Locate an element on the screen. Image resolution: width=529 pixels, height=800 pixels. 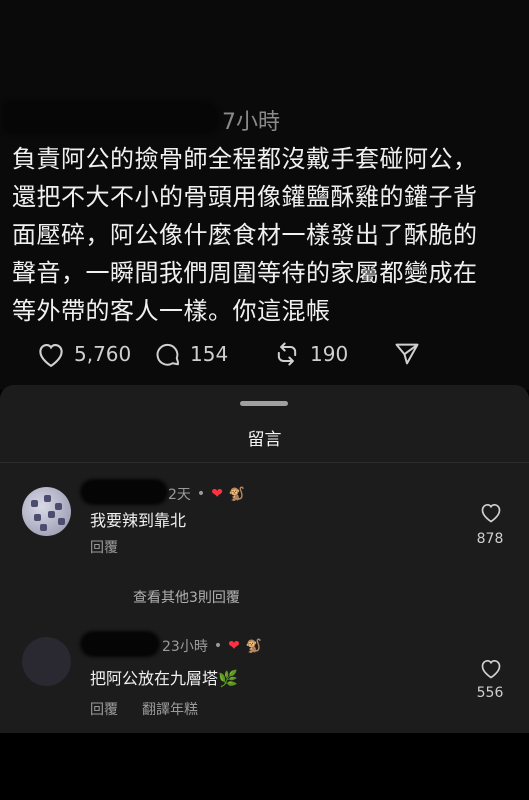
comment-text: 我要辣到靠北 is located at coordinates (138, 520).